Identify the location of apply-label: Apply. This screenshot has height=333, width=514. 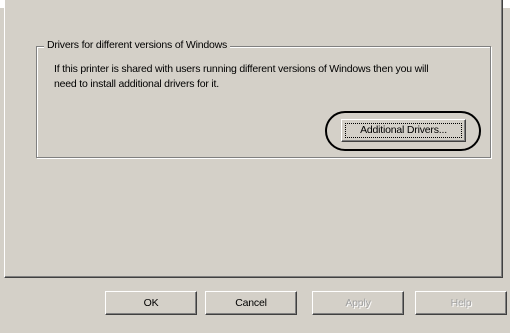
(358, 303).